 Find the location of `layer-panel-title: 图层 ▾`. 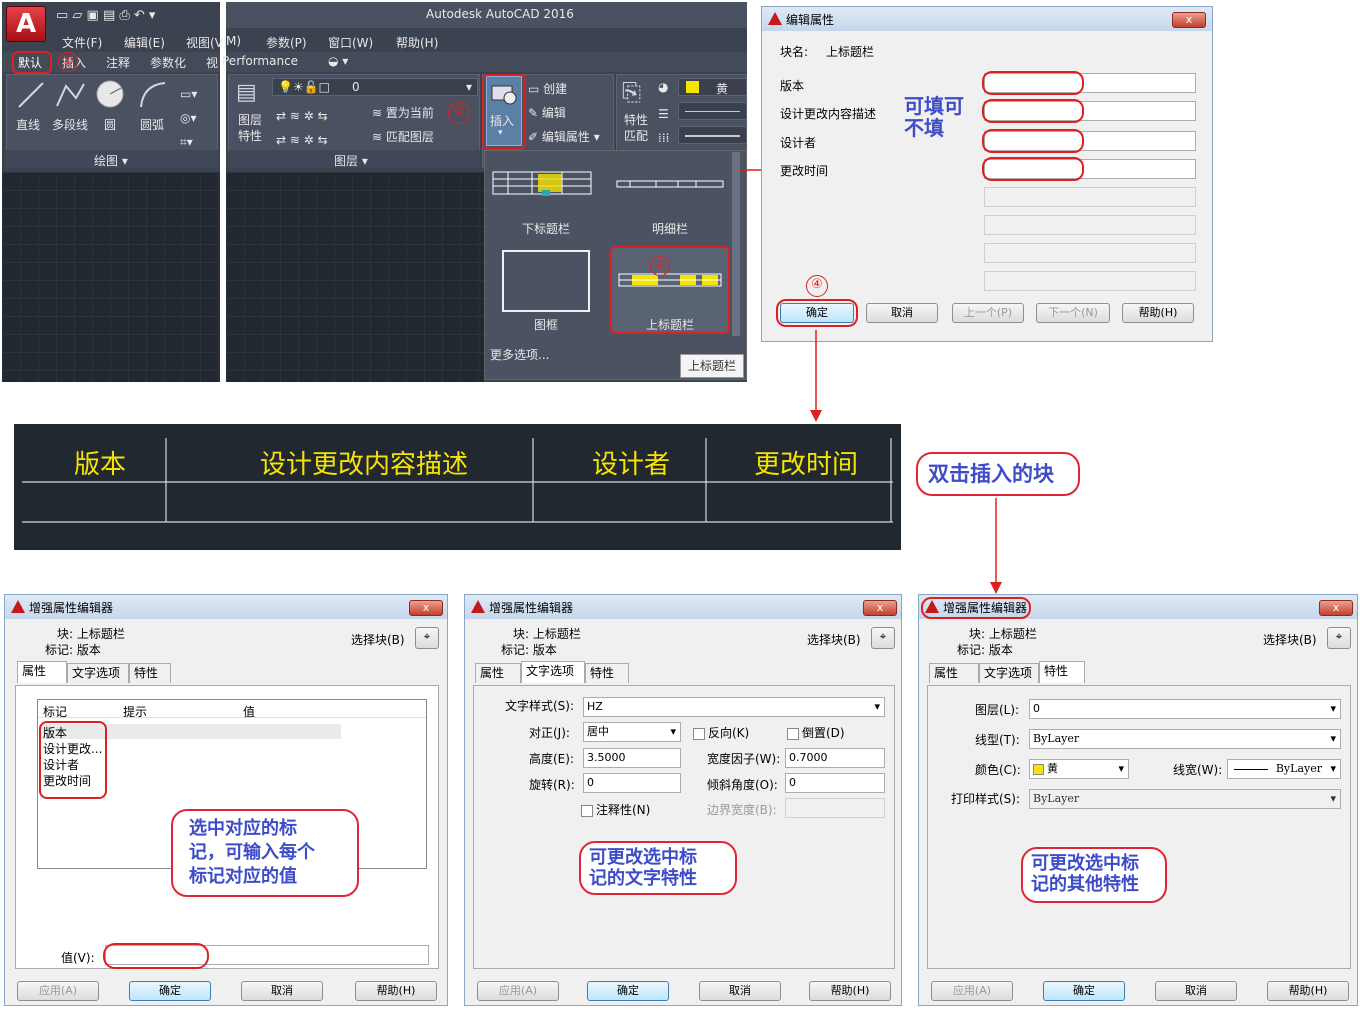

layer-panel-title: 图层 ▾ is located at coordinates (351, 160).